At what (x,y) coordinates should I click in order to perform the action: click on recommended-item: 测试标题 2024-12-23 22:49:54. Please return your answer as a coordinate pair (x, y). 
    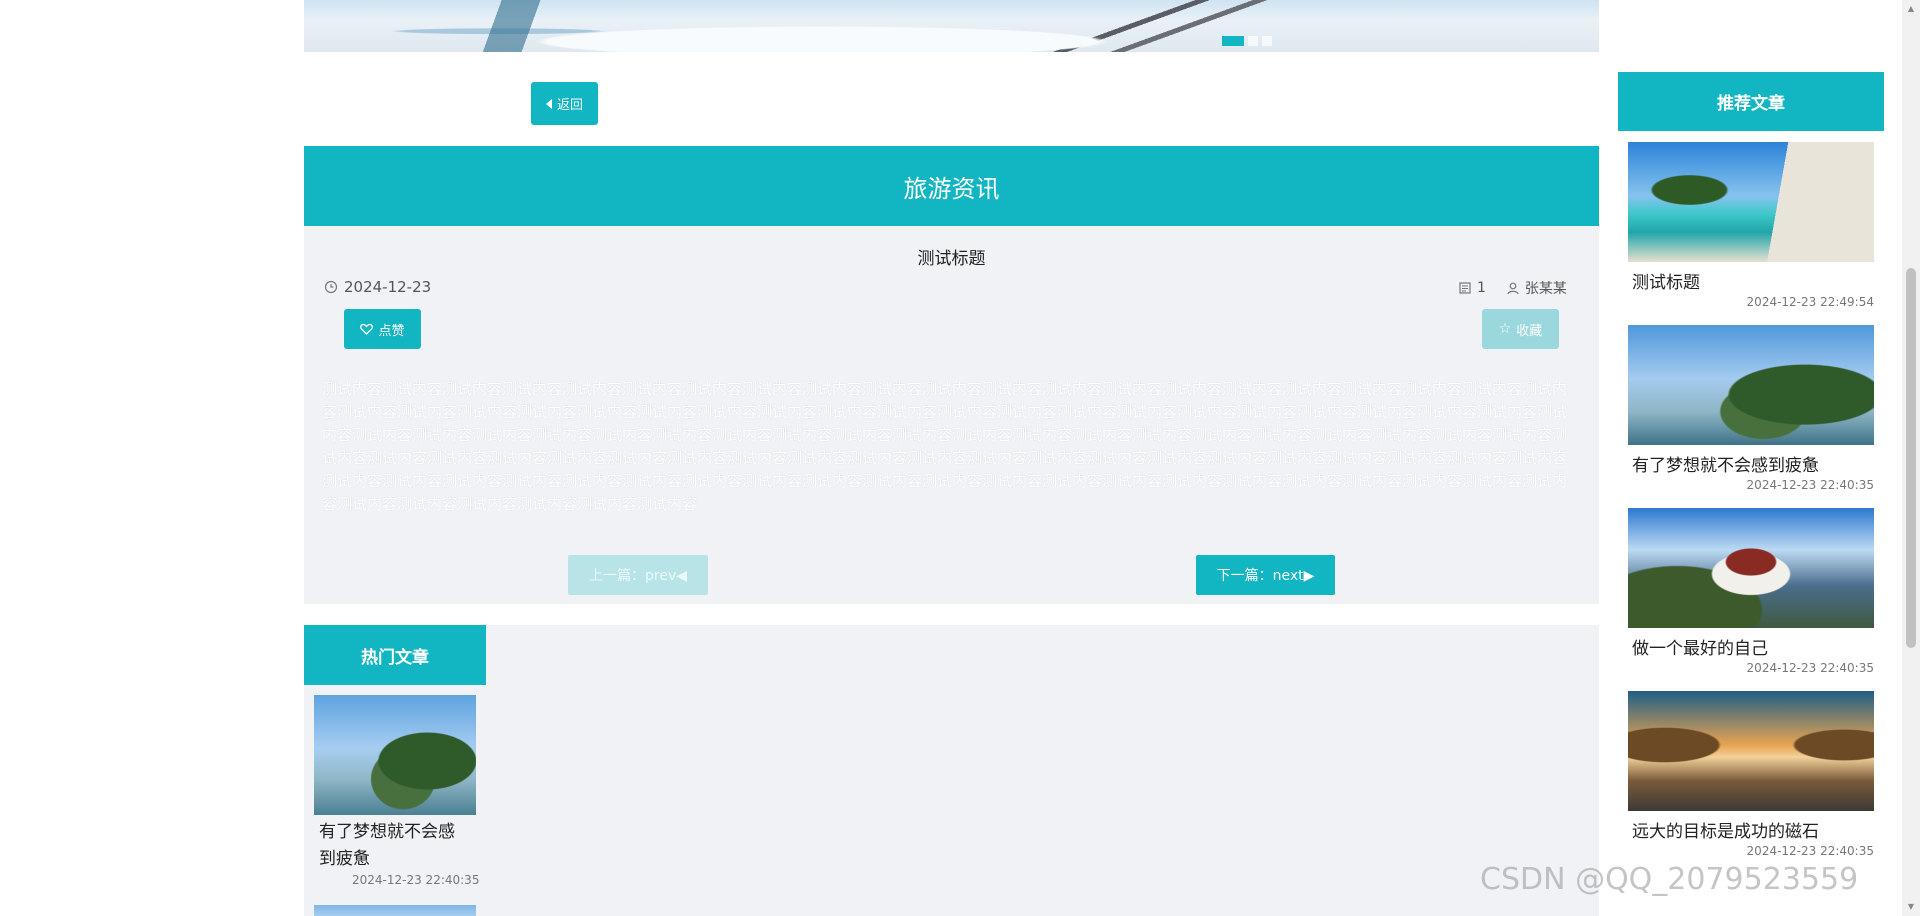
    Looking at the image, I should click on (1751, 225).